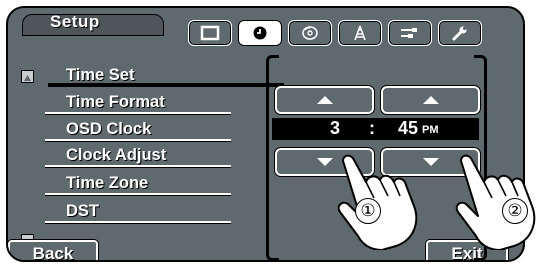 The height and width of the screenshot is (266, 550). What do you see at coordinates (368, 211) in the screenshot?
I see `callout-1: ①` at bounding box center [368, 211].